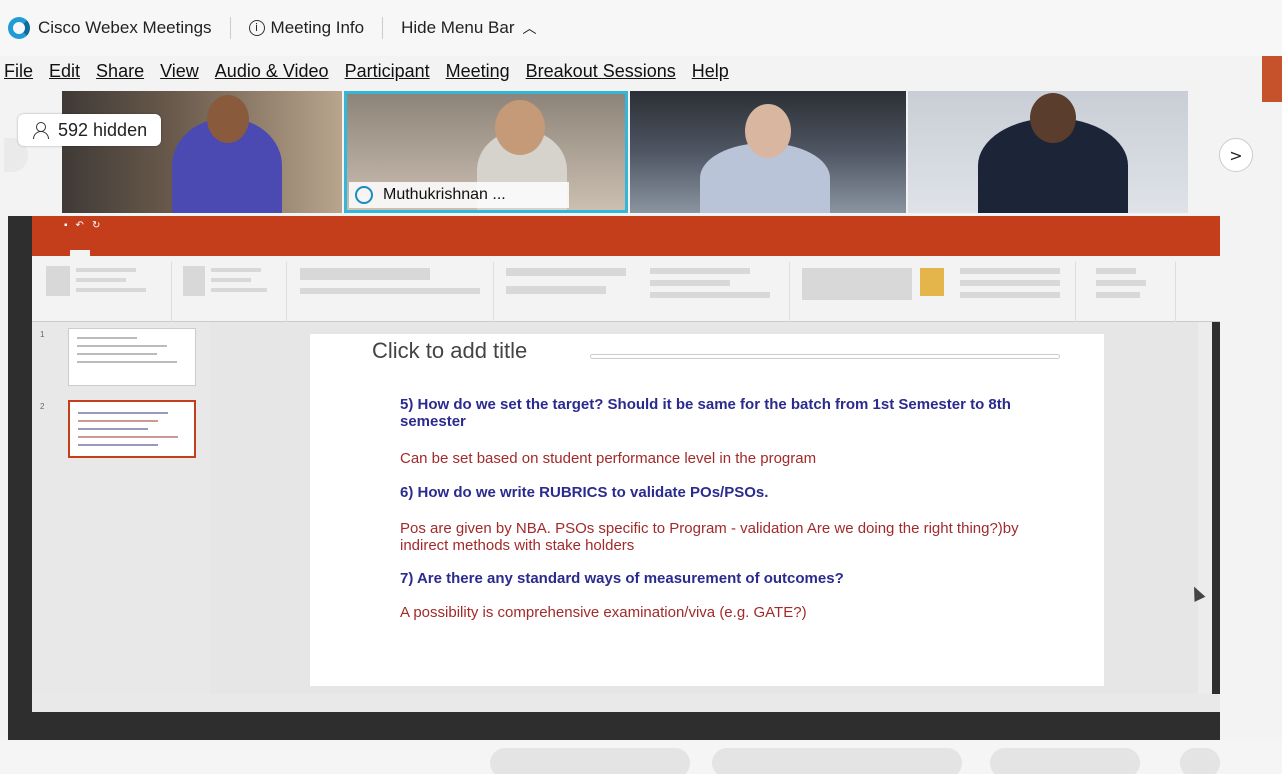  I want to click on side-panel-tab, so click(1272, 79).